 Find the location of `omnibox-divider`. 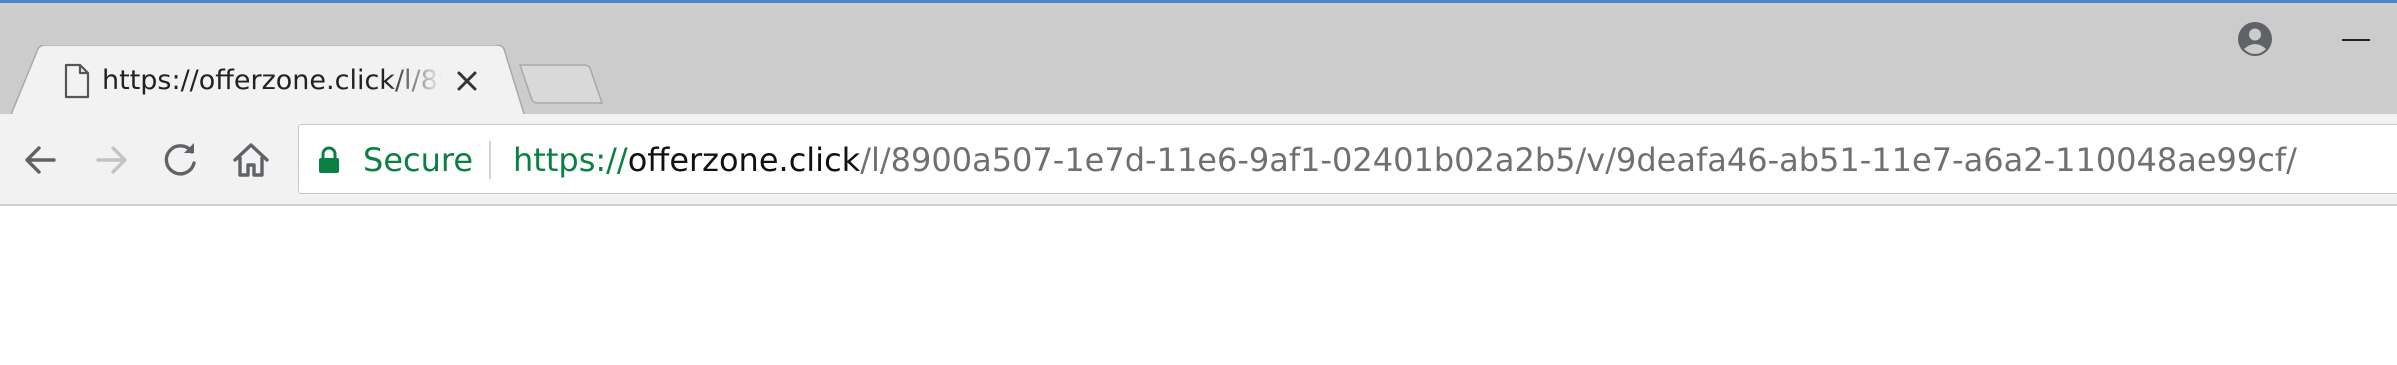

omnibox-divider is located at coordinates (490, 160).